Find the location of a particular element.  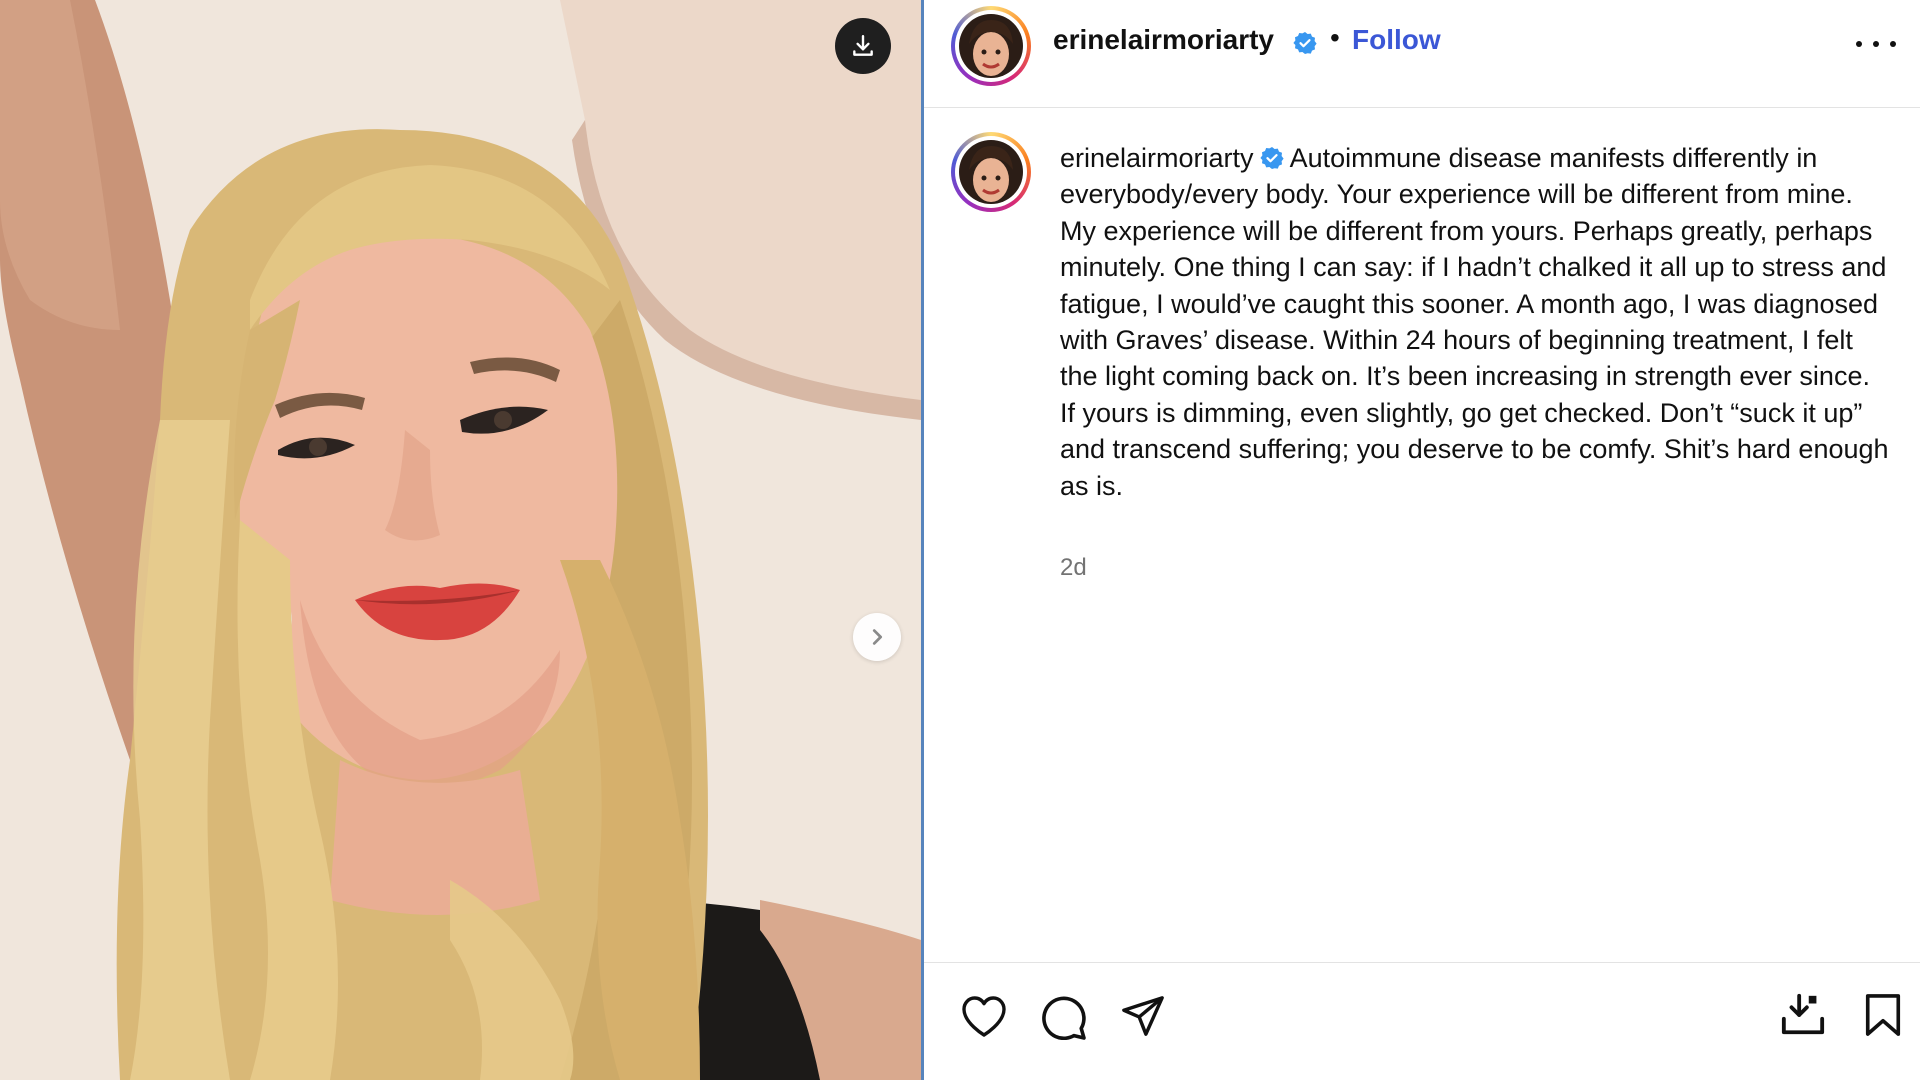

share-button is located at coordinates (1143, 1018).